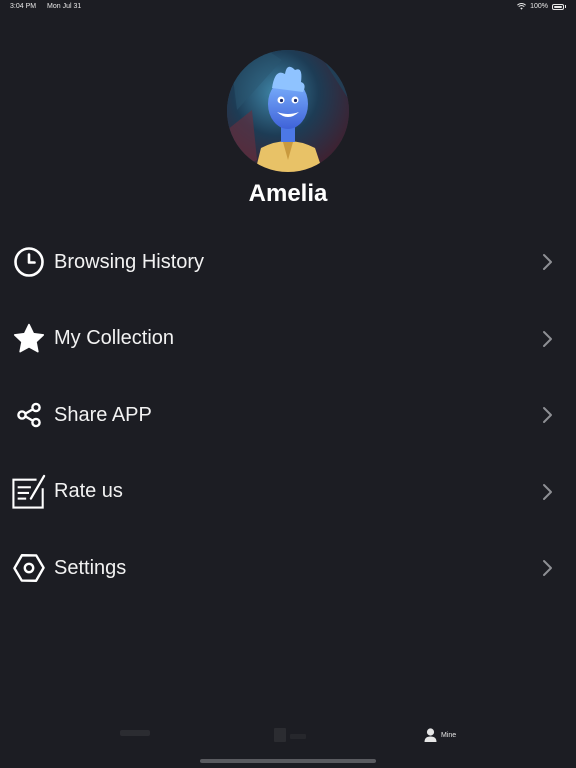 The image size is (576, 768). I want to click on menu-item-browsing-history: Browsing History, so click(288, 262).